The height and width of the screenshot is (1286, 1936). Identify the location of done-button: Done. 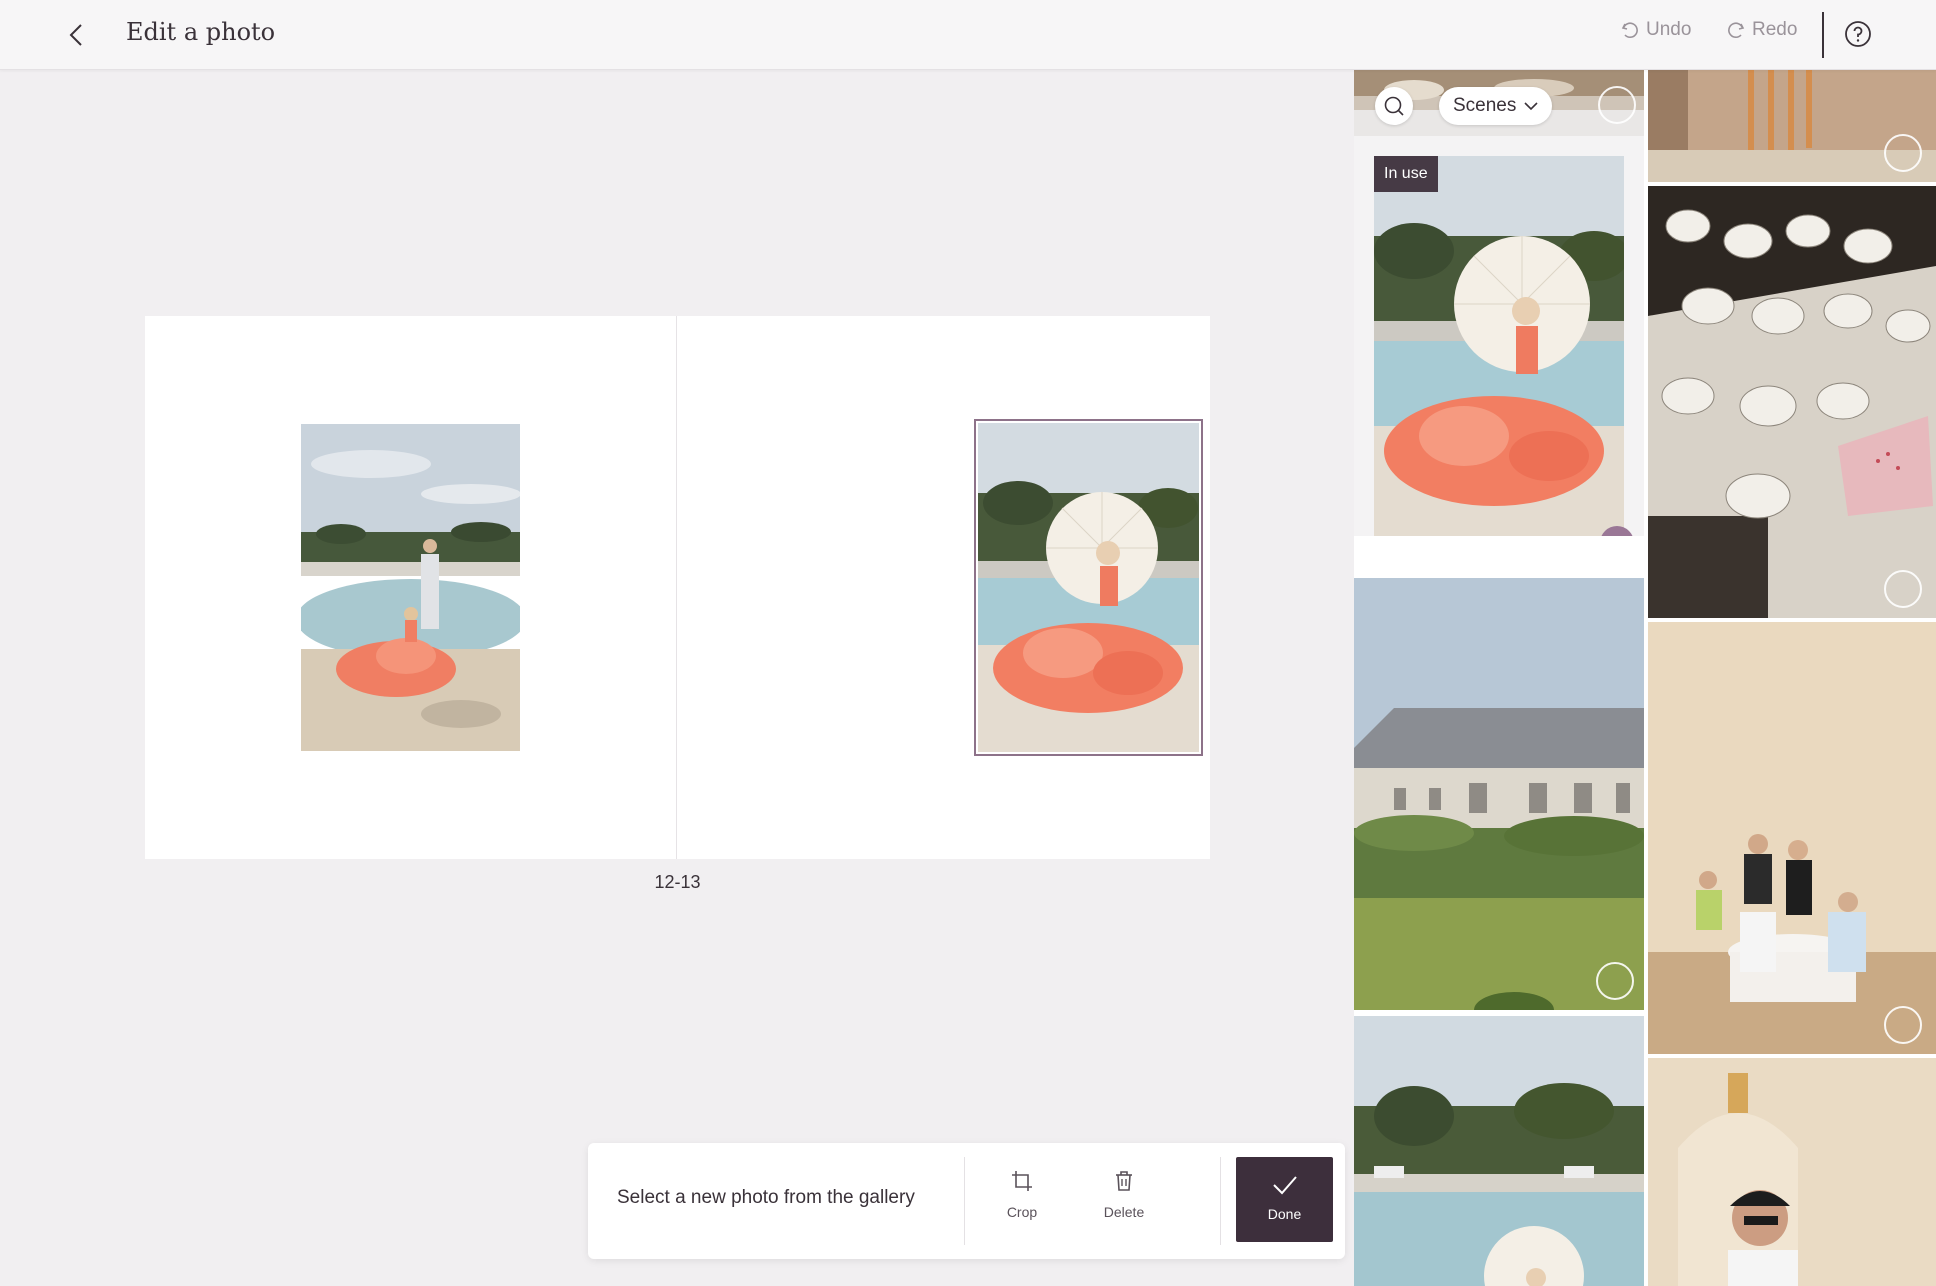
(1284, 1199).